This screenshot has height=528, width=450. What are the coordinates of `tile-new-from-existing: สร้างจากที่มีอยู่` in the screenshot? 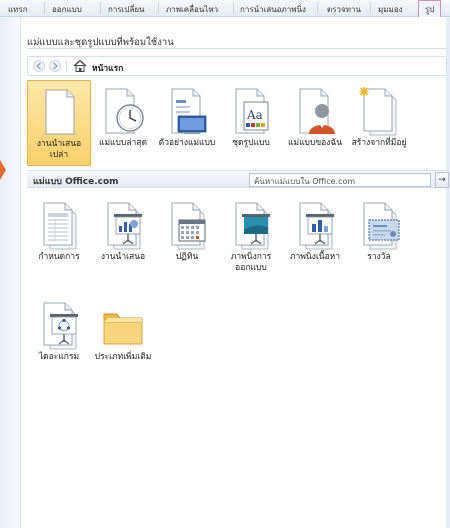 It's located at (379, 123).